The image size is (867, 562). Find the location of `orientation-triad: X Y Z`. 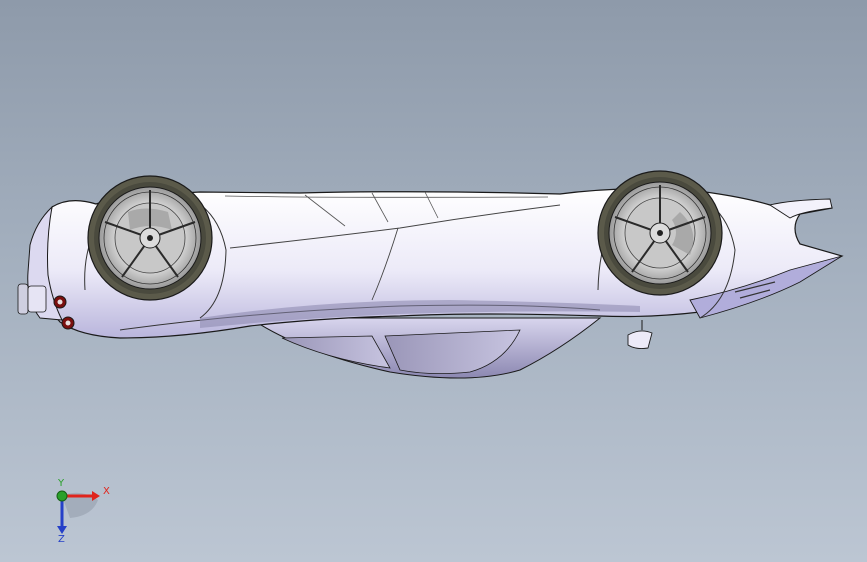

orientation-triad: X Y Z is located at coordinates (85, 518).